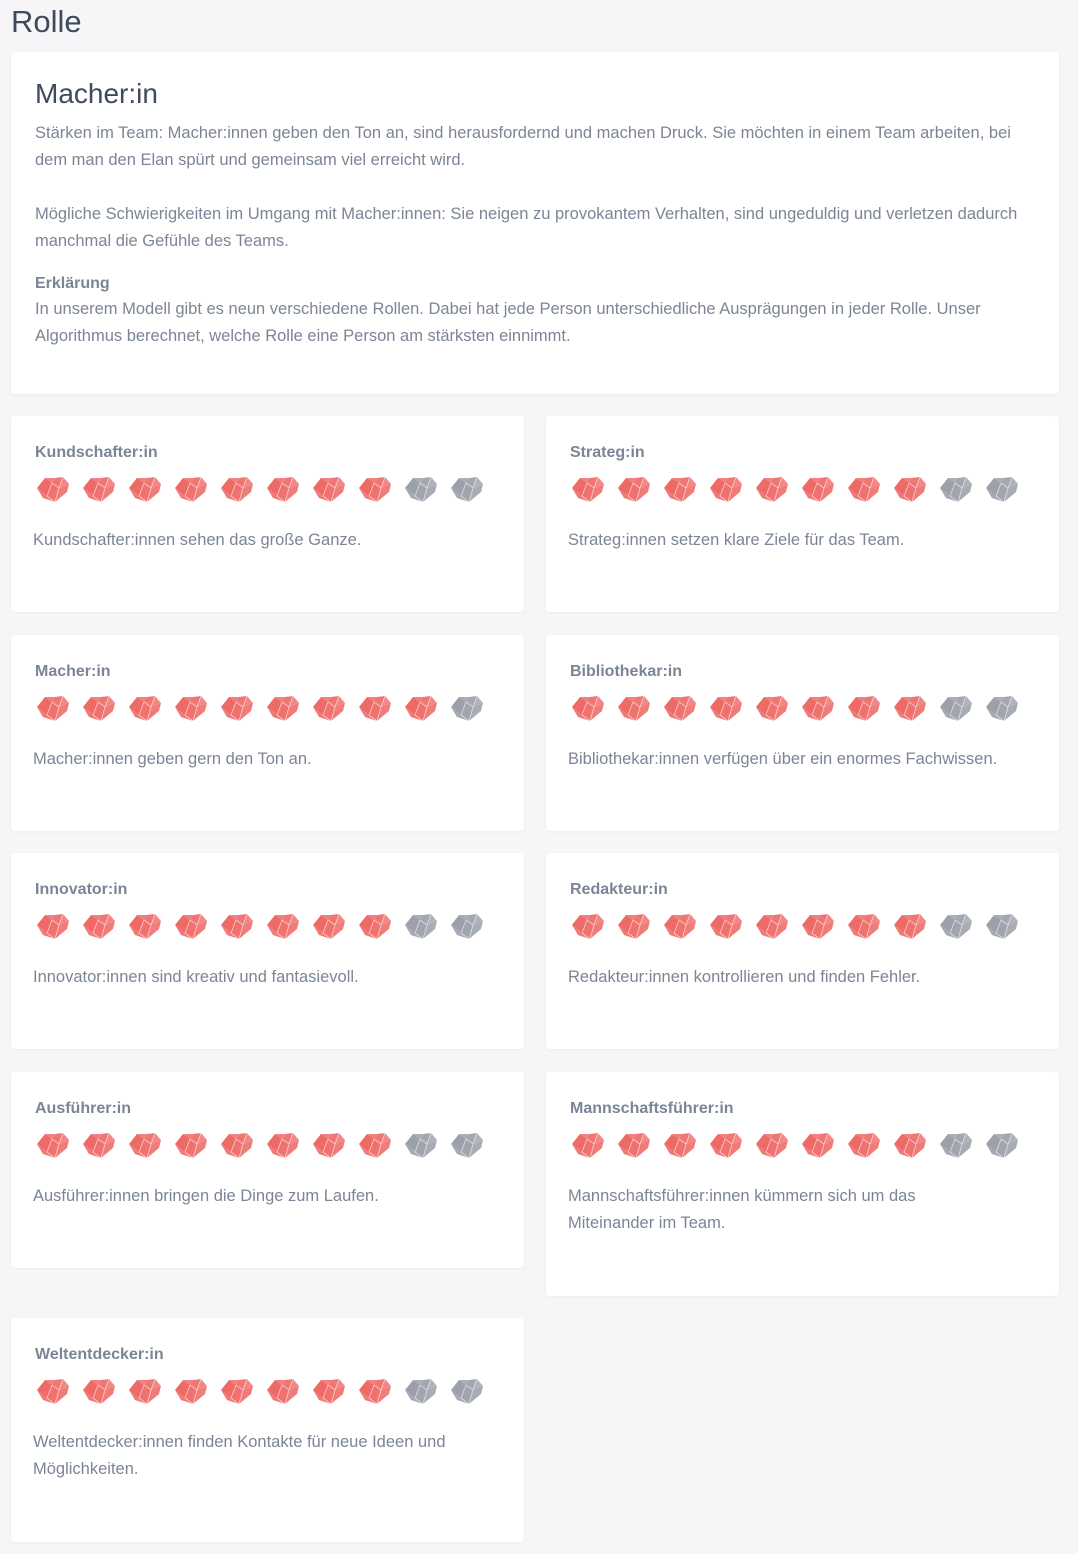 The height and width of the screenshot is (1554, 1078). What do you see at coordinates (172, 759) in the screenshot?
I see `role-description: Macher:innen geben gern den Ton an.` at bounding box center [172, 759].